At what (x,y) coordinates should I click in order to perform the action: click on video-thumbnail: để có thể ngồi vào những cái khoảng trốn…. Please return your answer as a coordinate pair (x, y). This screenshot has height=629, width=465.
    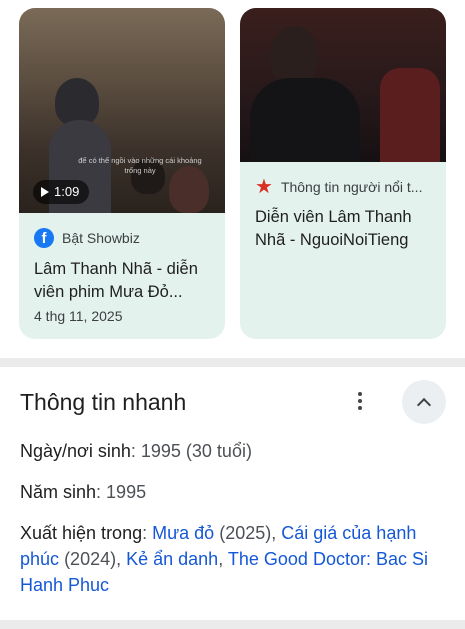
    Looking at the image, I should click on (122, 110).